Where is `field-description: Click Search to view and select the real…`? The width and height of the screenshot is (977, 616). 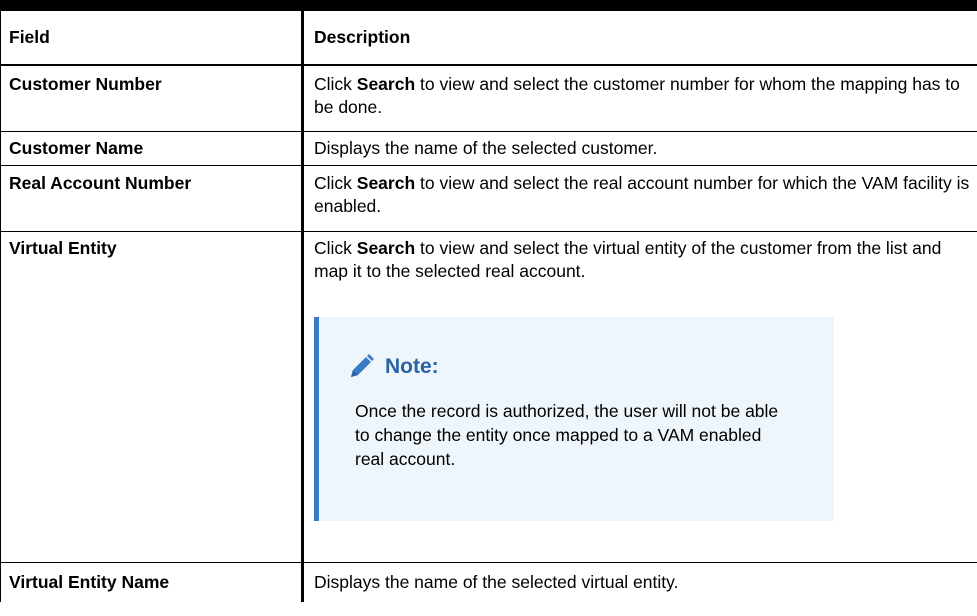 field-description: Click Search to view and select the real… is located at coordinates (639, 198).